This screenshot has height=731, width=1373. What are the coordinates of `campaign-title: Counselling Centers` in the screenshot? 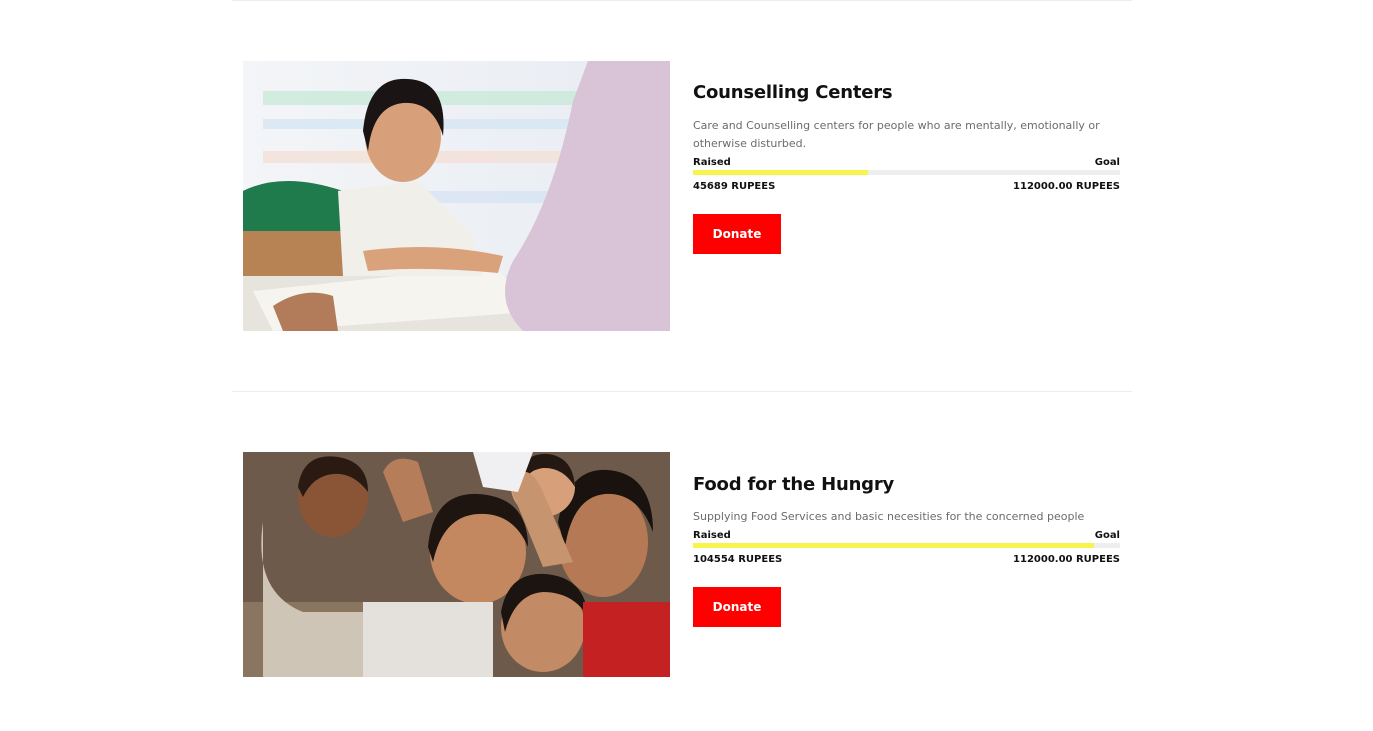 It's located at (793, 92).